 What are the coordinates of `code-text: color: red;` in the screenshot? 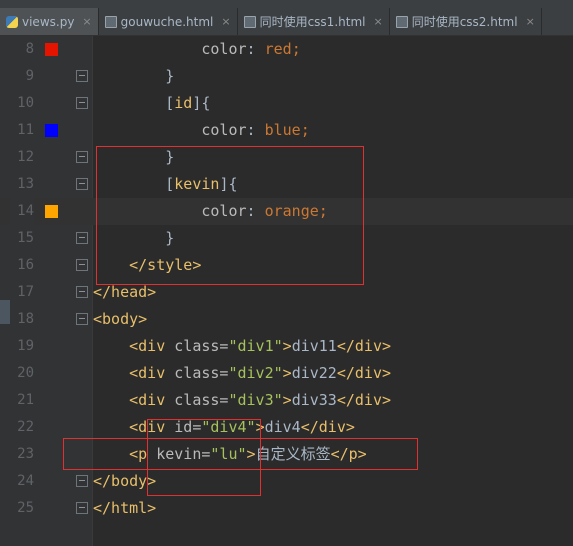 It's located at (251, 49).